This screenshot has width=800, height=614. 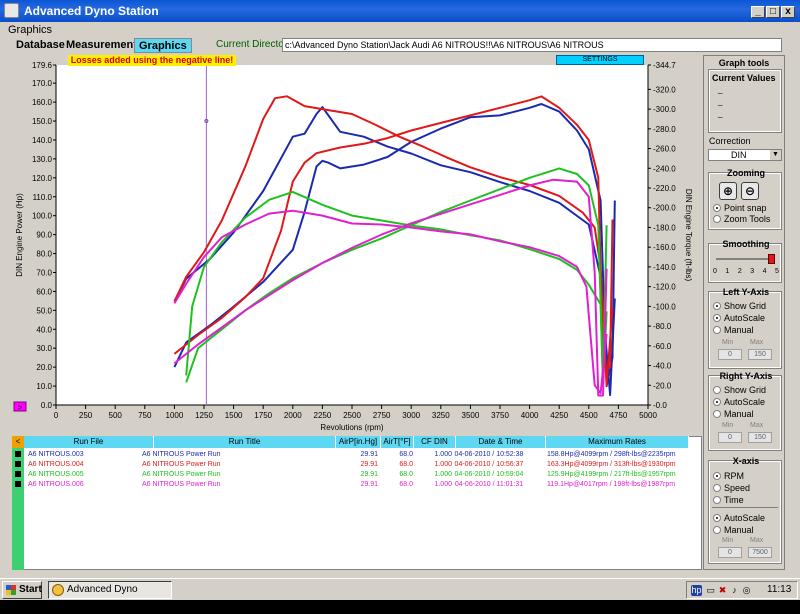 I want to click on left-y-max-input: 150, so click(x=760, y=354).